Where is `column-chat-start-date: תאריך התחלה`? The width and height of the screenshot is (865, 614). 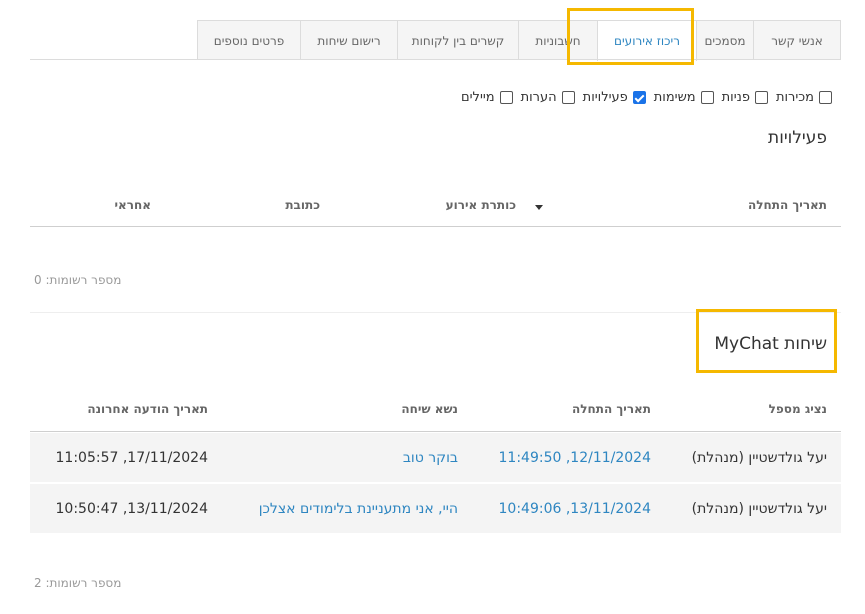
column-chat-start-date: תאריך התחלה is located at coordinates (611, 409).